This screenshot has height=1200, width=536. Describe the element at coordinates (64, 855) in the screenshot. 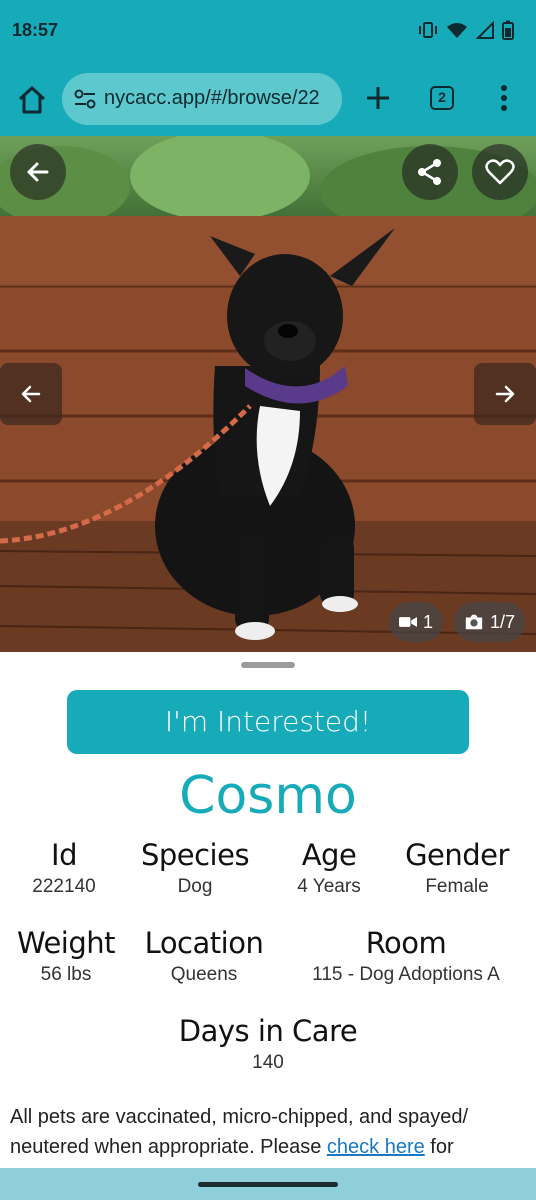

I see `field-label: Id` at that location.